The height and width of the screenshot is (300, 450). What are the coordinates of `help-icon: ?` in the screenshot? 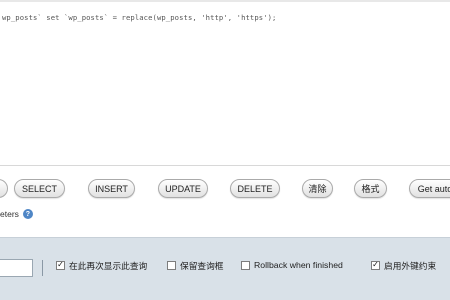 It's located at (27, 214).